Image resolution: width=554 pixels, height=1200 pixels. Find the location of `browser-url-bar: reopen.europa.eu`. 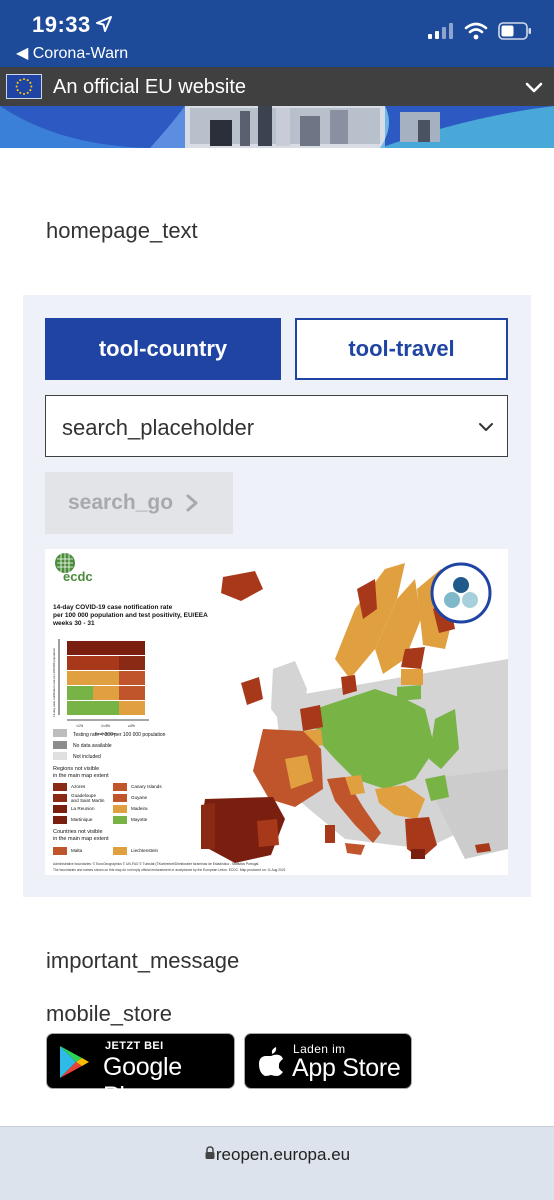

browser-url-bar: reopen.europa.eu is located at coordinates (277, 1163).